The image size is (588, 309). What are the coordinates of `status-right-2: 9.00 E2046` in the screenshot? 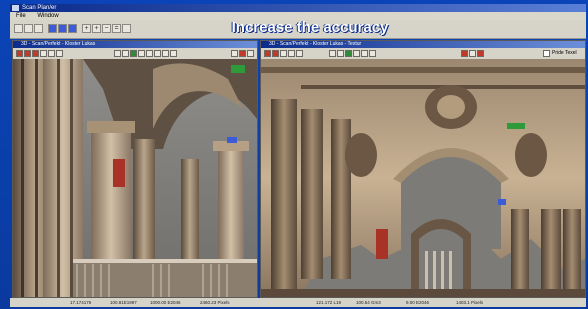 It's located at (418, 302).